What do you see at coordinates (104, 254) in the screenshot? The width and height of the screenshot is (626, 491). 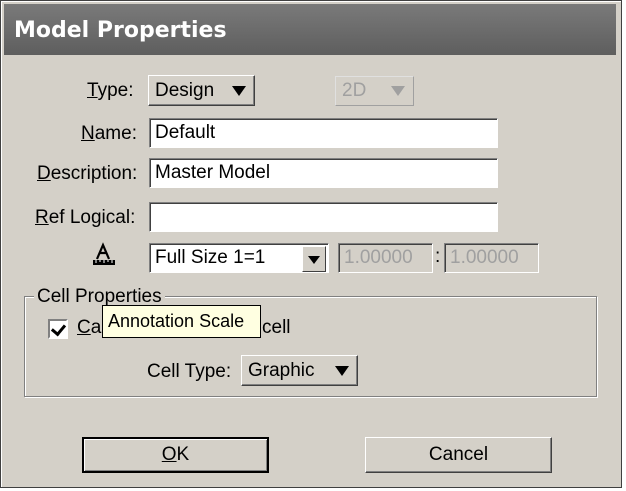 I see `annotation-scale-icon` at bounding box center [104, 254].